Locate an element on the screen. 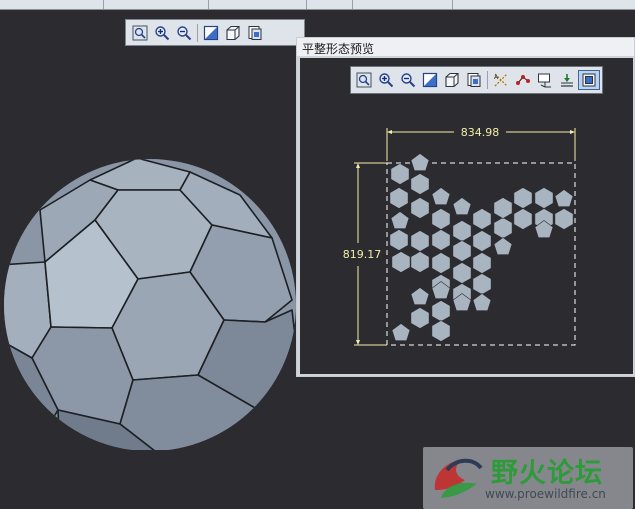  zoom-out-button is located at coordinates (184, 33).